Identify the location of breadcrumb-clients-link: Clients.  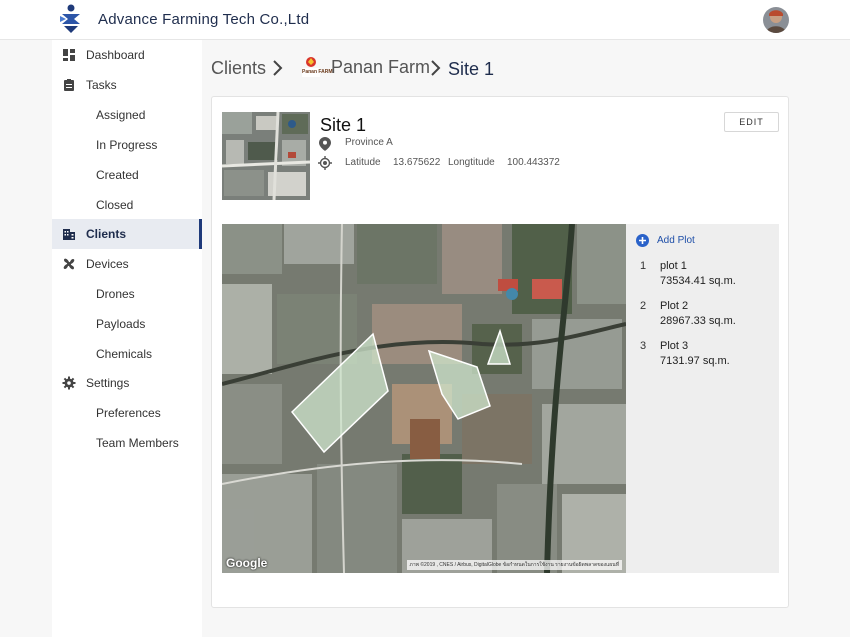
(238, 68).